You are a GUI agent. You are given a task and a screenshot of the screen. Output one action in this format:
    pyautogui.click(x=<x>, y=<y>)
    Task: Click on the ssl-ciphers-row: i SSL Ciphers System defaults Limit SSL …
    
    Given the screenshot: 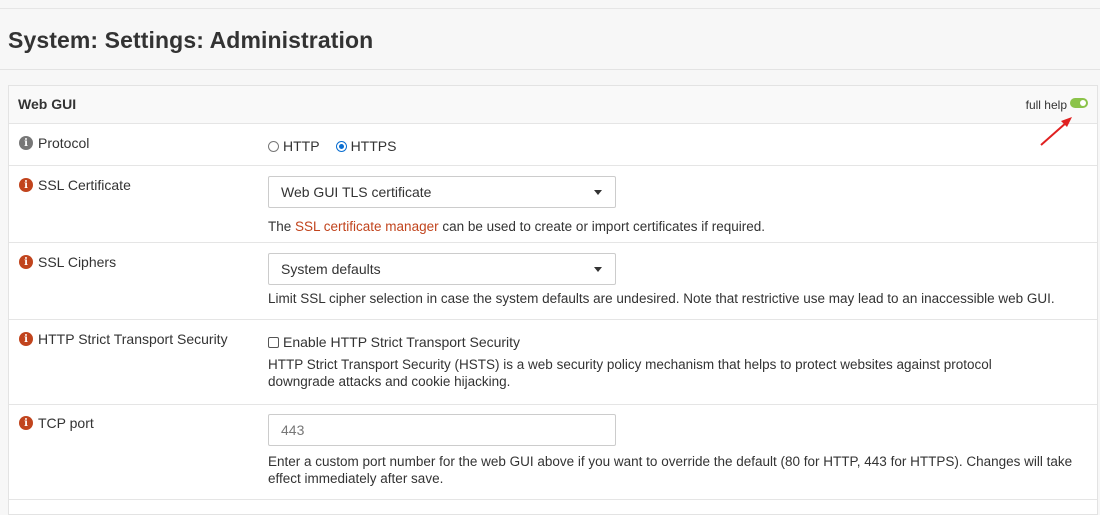 What is the action you would take?
    pyautogui.click(x=553, y=281)
    